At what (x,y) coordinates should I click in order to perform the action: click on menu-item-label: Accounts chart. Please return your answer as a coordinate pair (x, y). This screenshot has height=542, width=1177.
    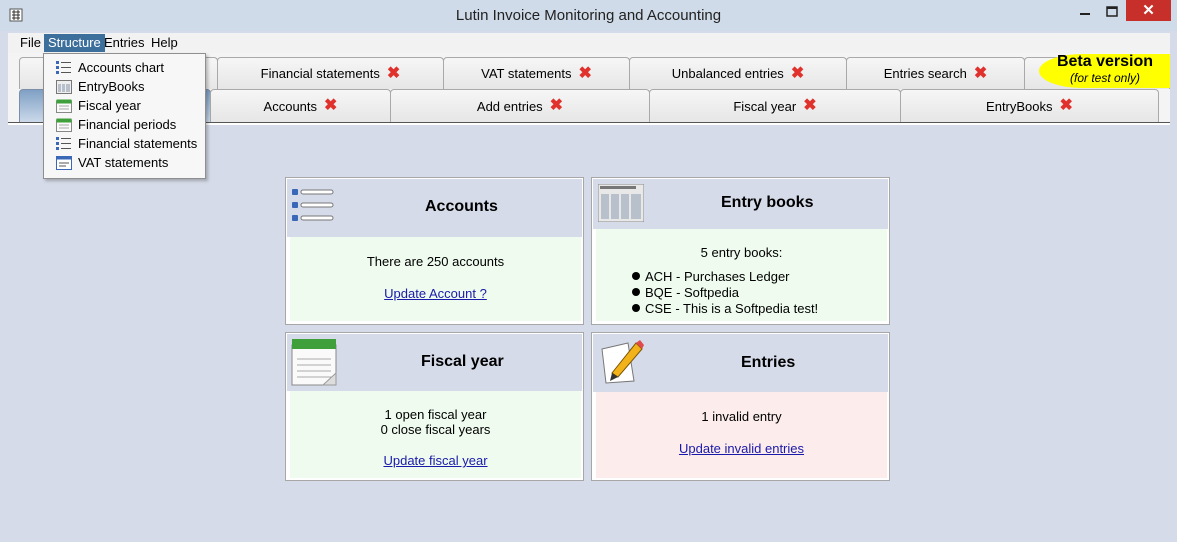
    Looking at the image, I should click on (121, 67).